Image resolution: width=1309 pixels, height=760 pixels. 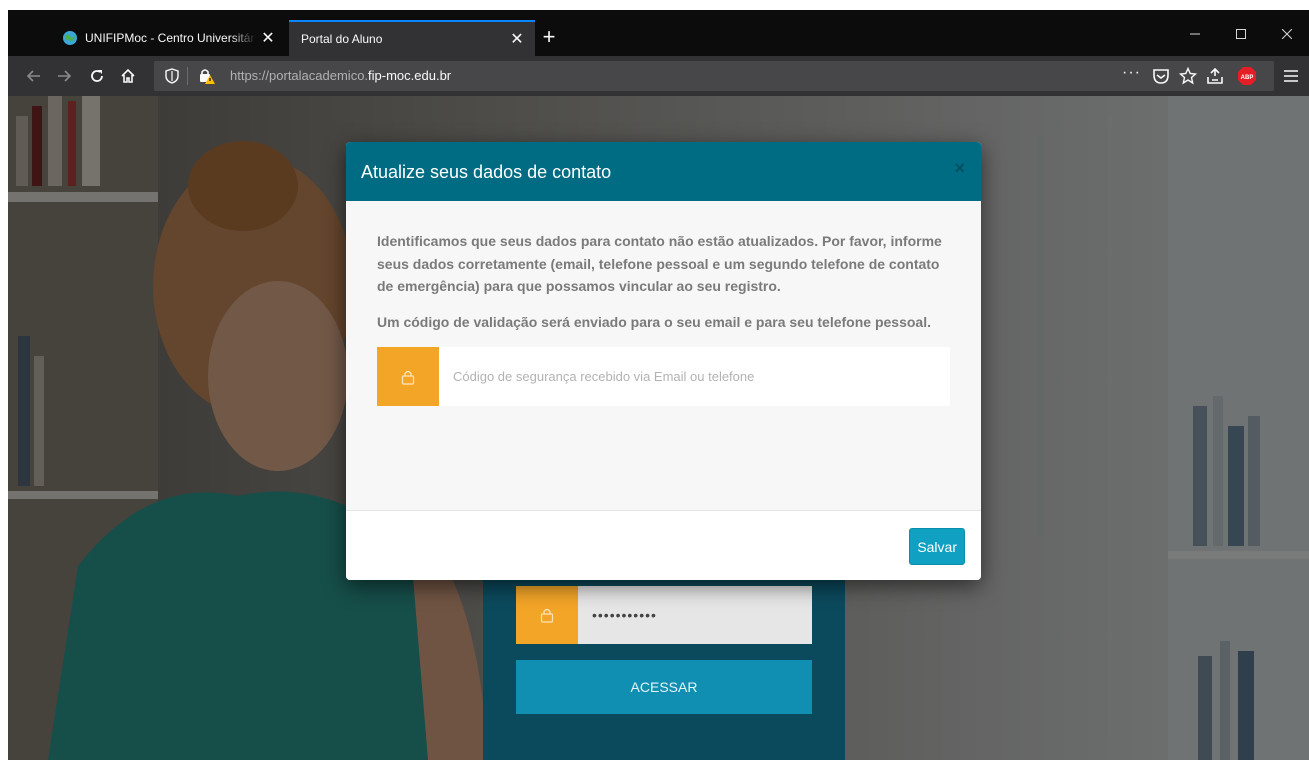 What do you see at coordinates (319, 75) in the screenshot?
I see `url-subdomain: portalacademico.` at bounding box center [319, 75].